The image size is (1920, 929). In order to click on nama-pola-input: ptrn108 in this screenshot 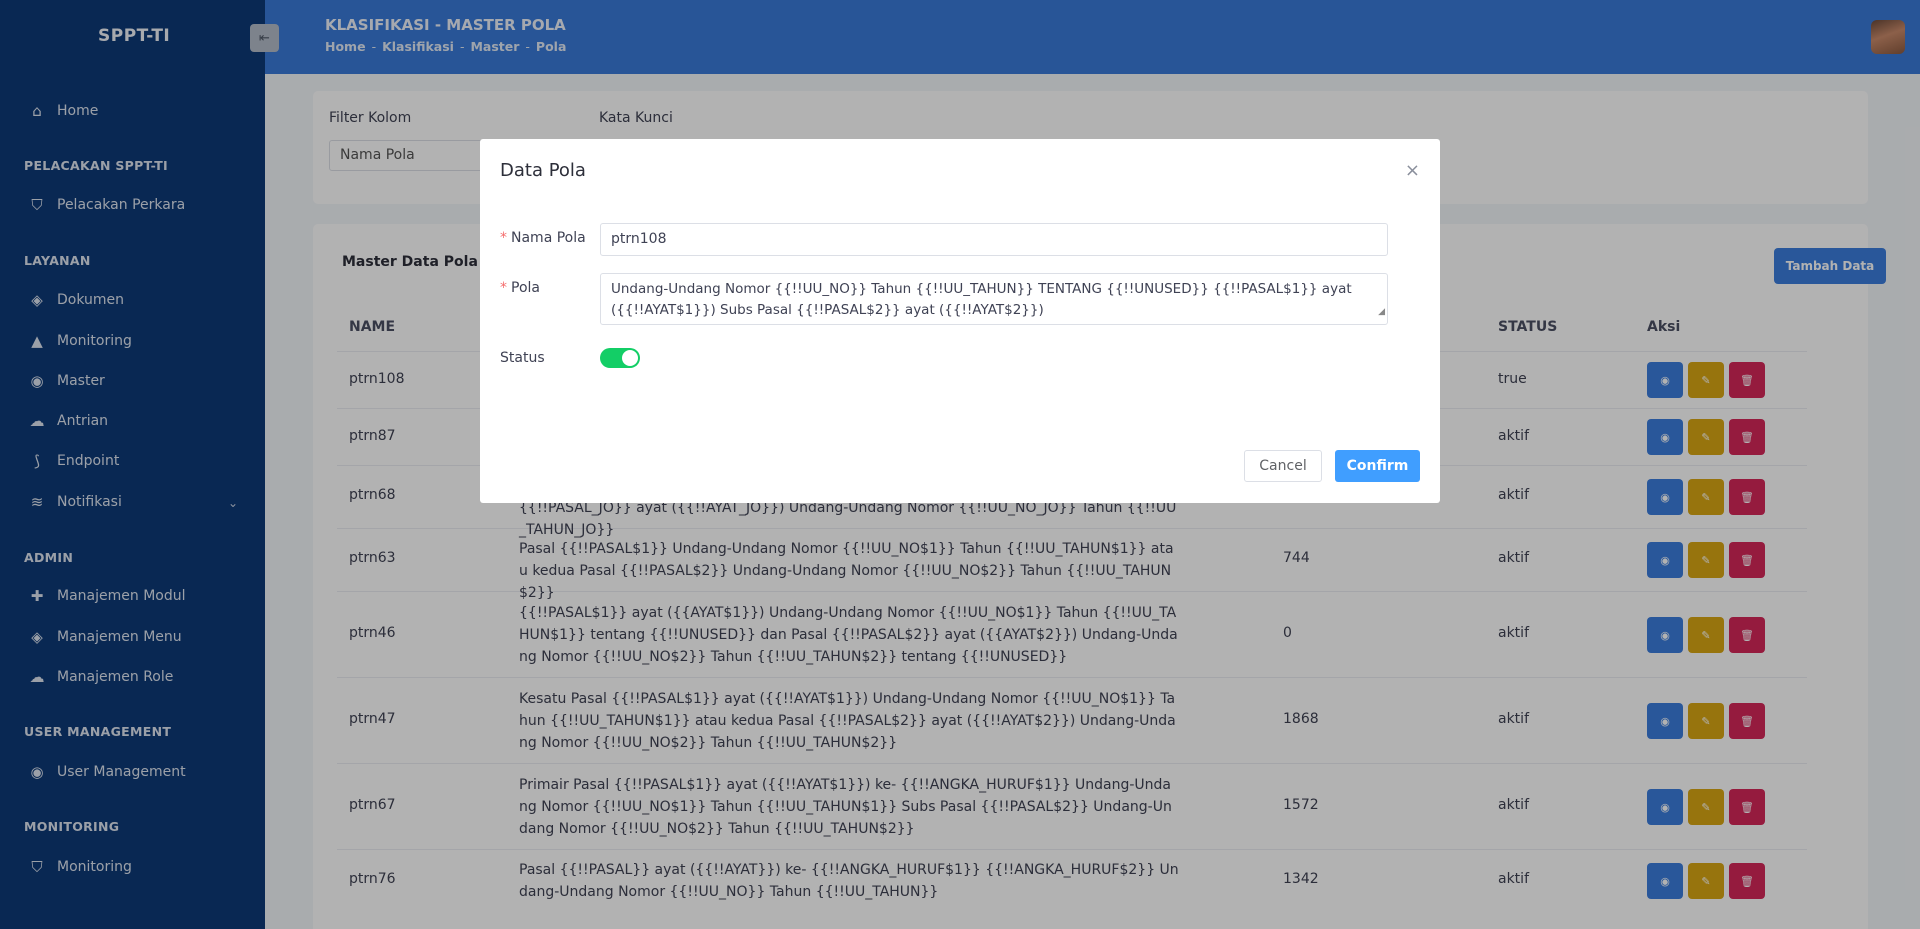, I will do `click(994, 239)`.